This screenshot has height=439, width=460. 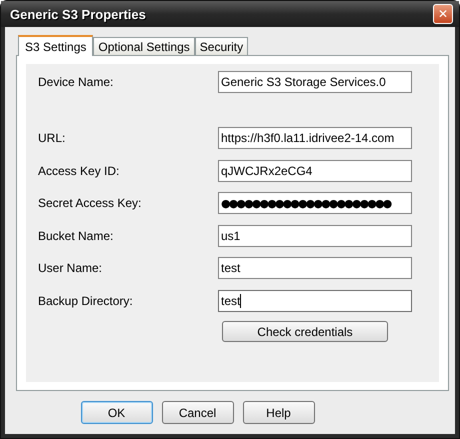 I want to click on dialog-button: OK, so click(x=116, y=412).